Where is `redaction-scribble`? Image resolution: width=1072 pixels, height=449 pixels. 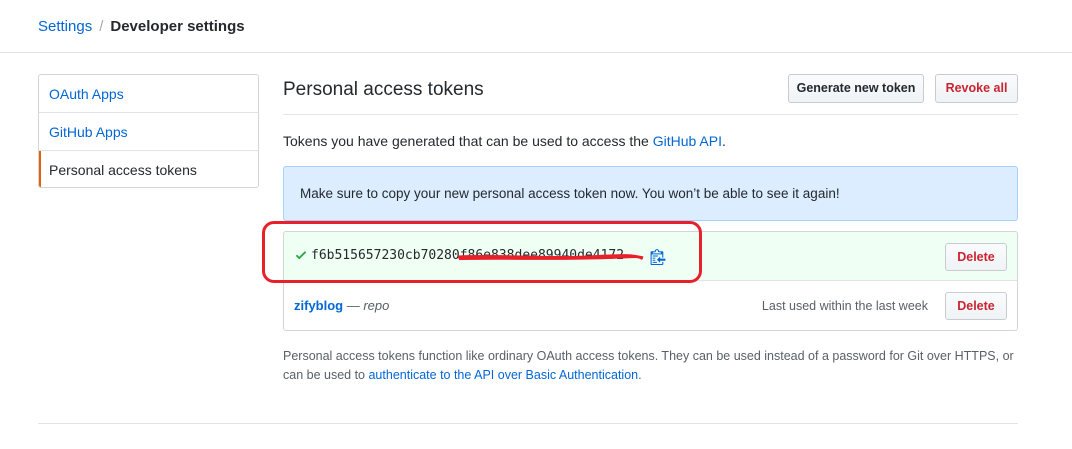 redaction-scribble is located at coordinates (550, 257).